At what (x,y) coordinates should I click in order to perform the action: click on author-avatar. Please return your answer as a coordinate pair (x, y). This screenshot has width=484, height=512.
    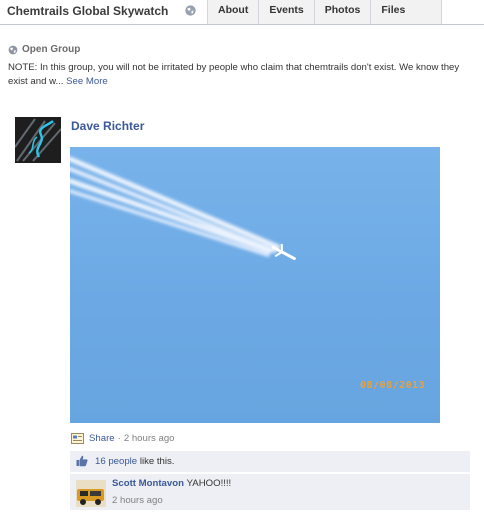
    Looking at the image, I should click on (38, 140).